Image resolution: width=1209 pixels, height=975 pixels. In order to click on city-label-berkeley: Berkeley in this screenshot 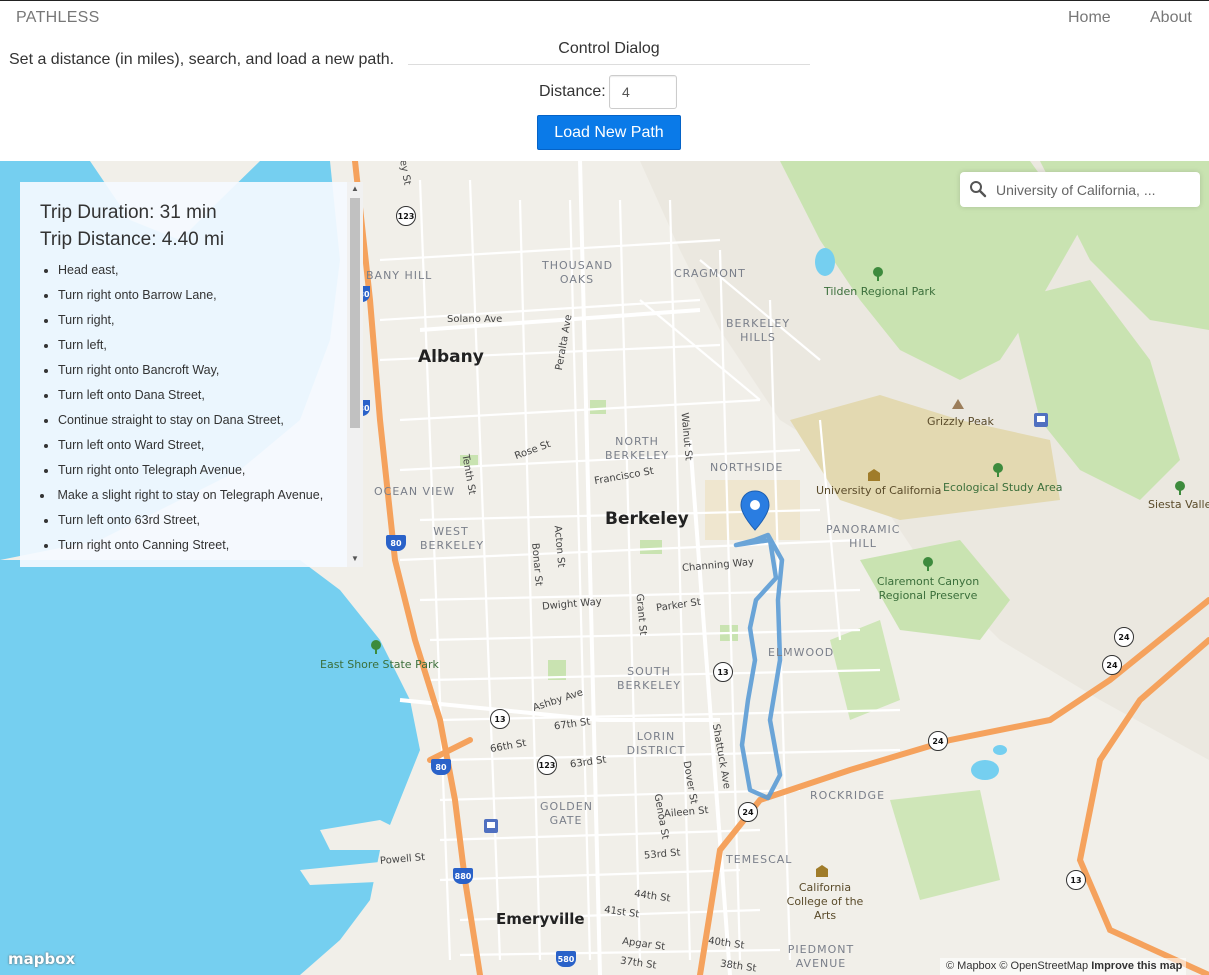, I will do `click(647, 519)`.